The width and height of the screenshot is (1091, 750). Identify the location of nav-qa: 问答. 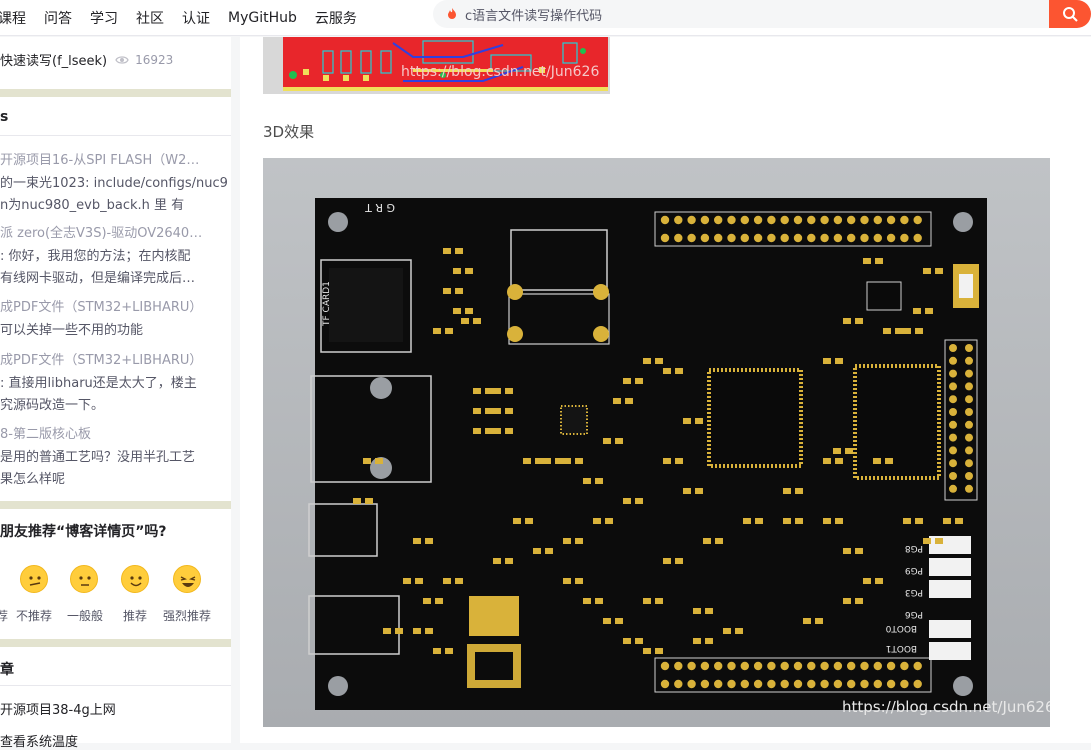
(58, 18).